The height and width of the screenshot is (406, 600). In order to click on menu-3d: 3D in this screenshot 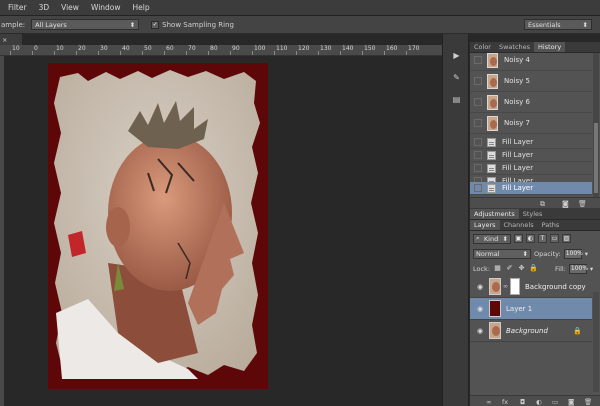, I will do `click(44, 7)`.